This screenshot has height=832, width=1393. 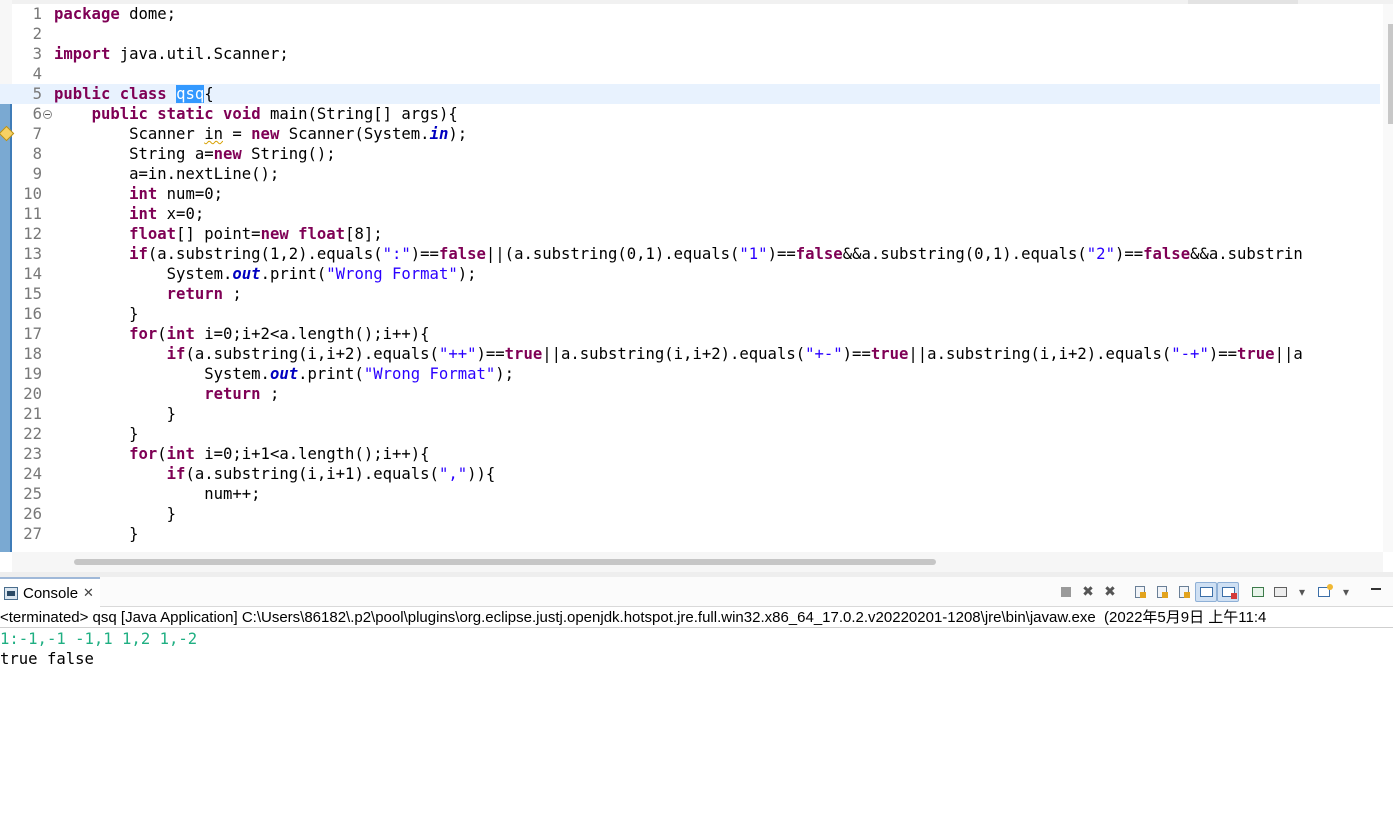 I want to click on code-line: 24 if(a.substring(i,i+1).equals(",")){, so click(x=690, y=474).